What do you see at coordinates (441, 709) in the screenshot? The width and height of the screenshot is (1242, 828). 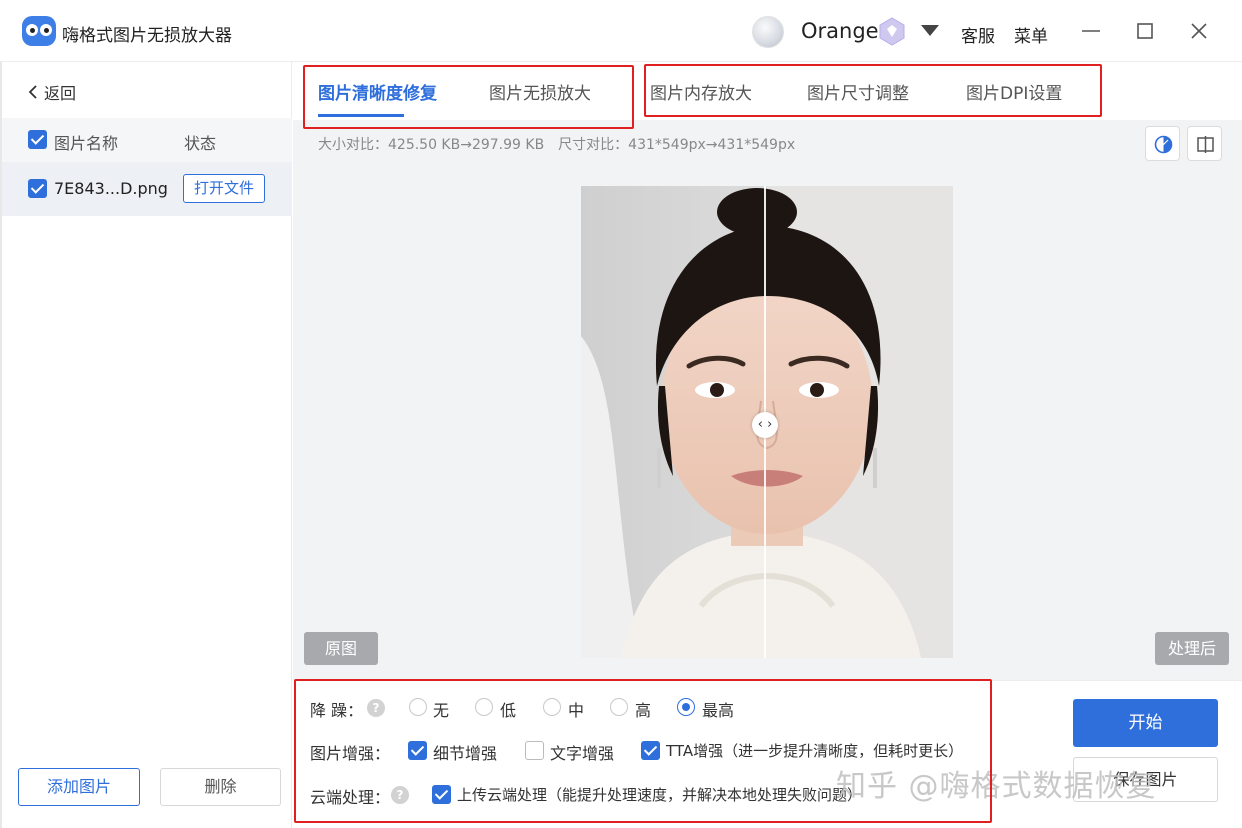 I see `denoise-option-none: 无` at bounding box center [441, 709].